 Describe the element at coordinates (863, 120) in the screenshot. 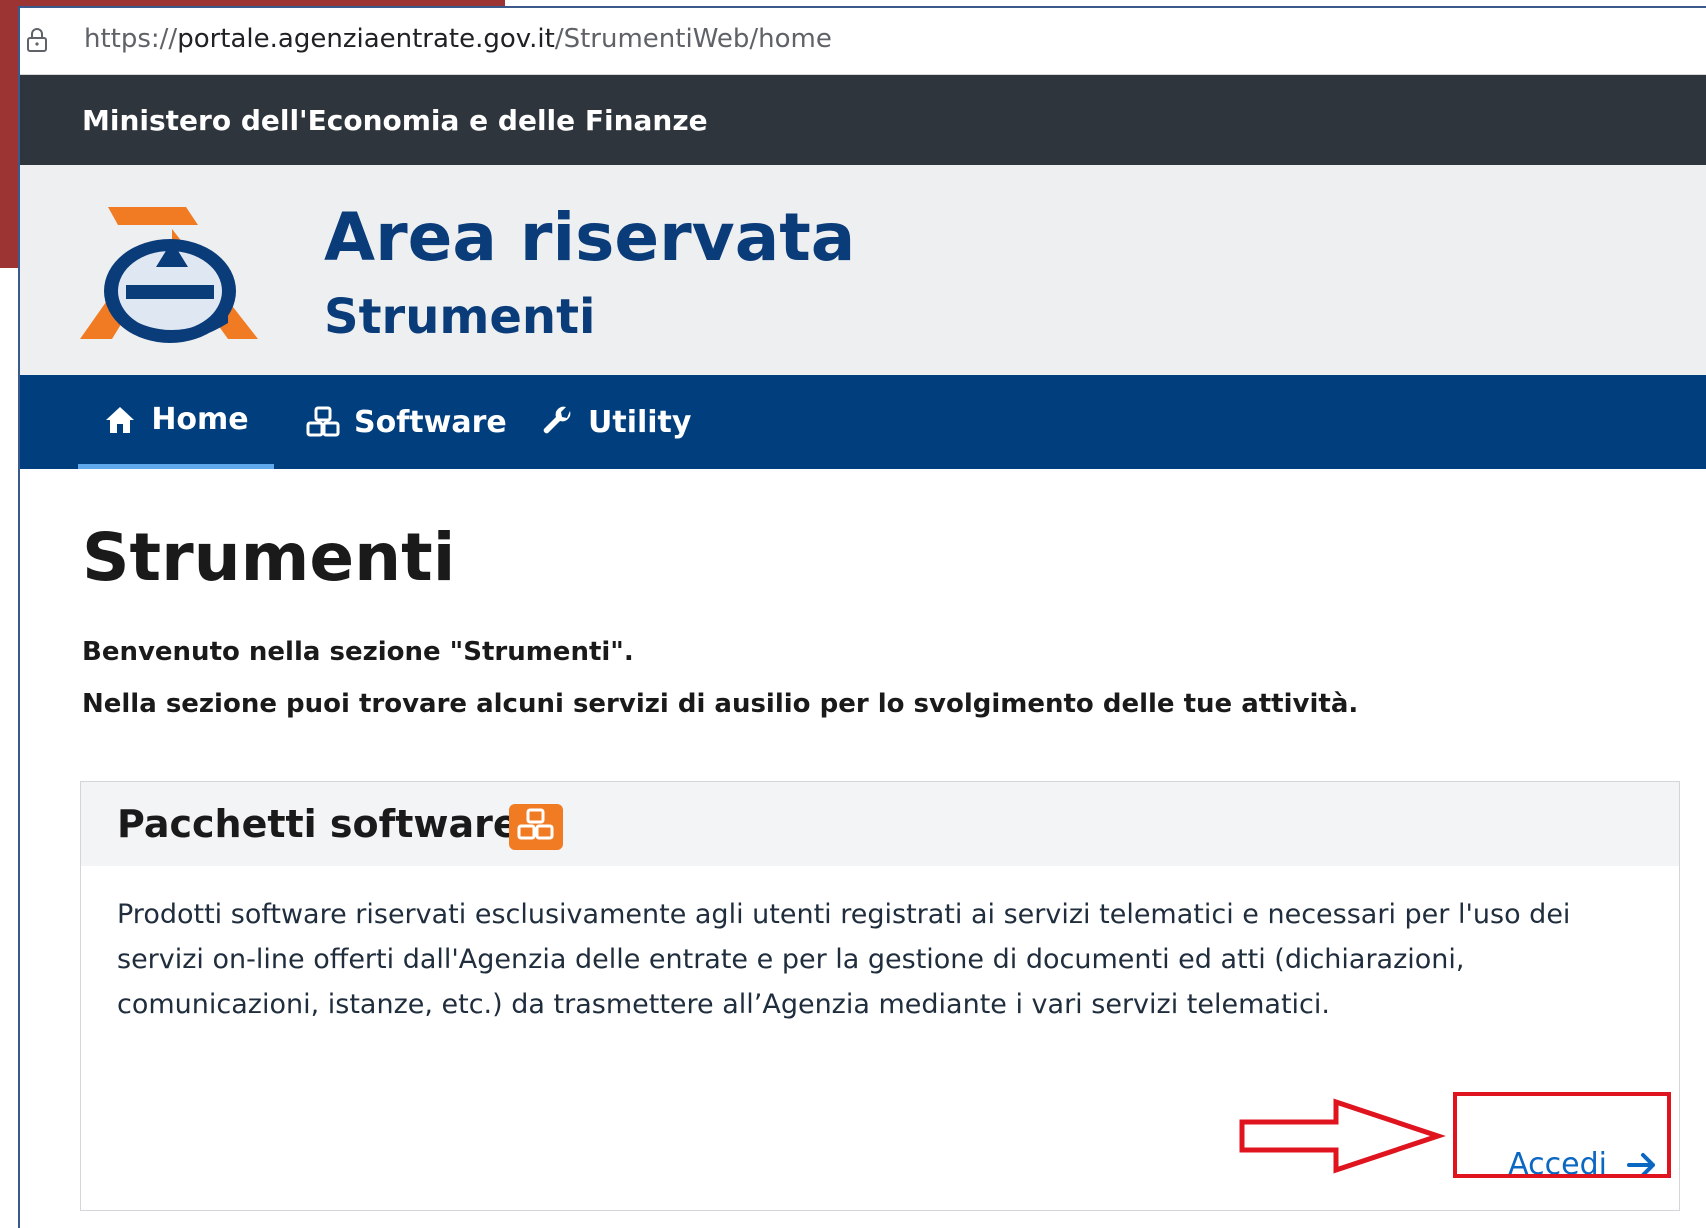

I see `ministry-header: Ministero dell'Economia e delle Finanze` at that location.